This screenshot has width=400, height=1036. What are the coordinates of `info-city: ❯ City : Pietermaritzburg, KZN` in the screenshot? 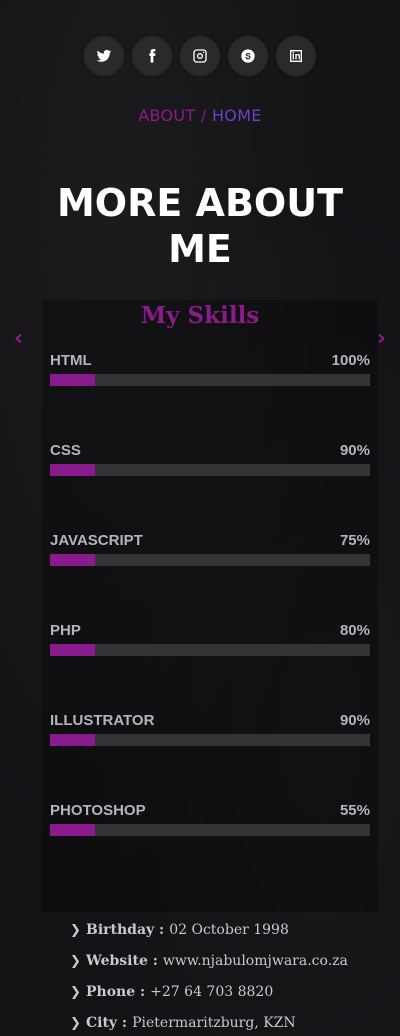 It's located at (230, 1023).